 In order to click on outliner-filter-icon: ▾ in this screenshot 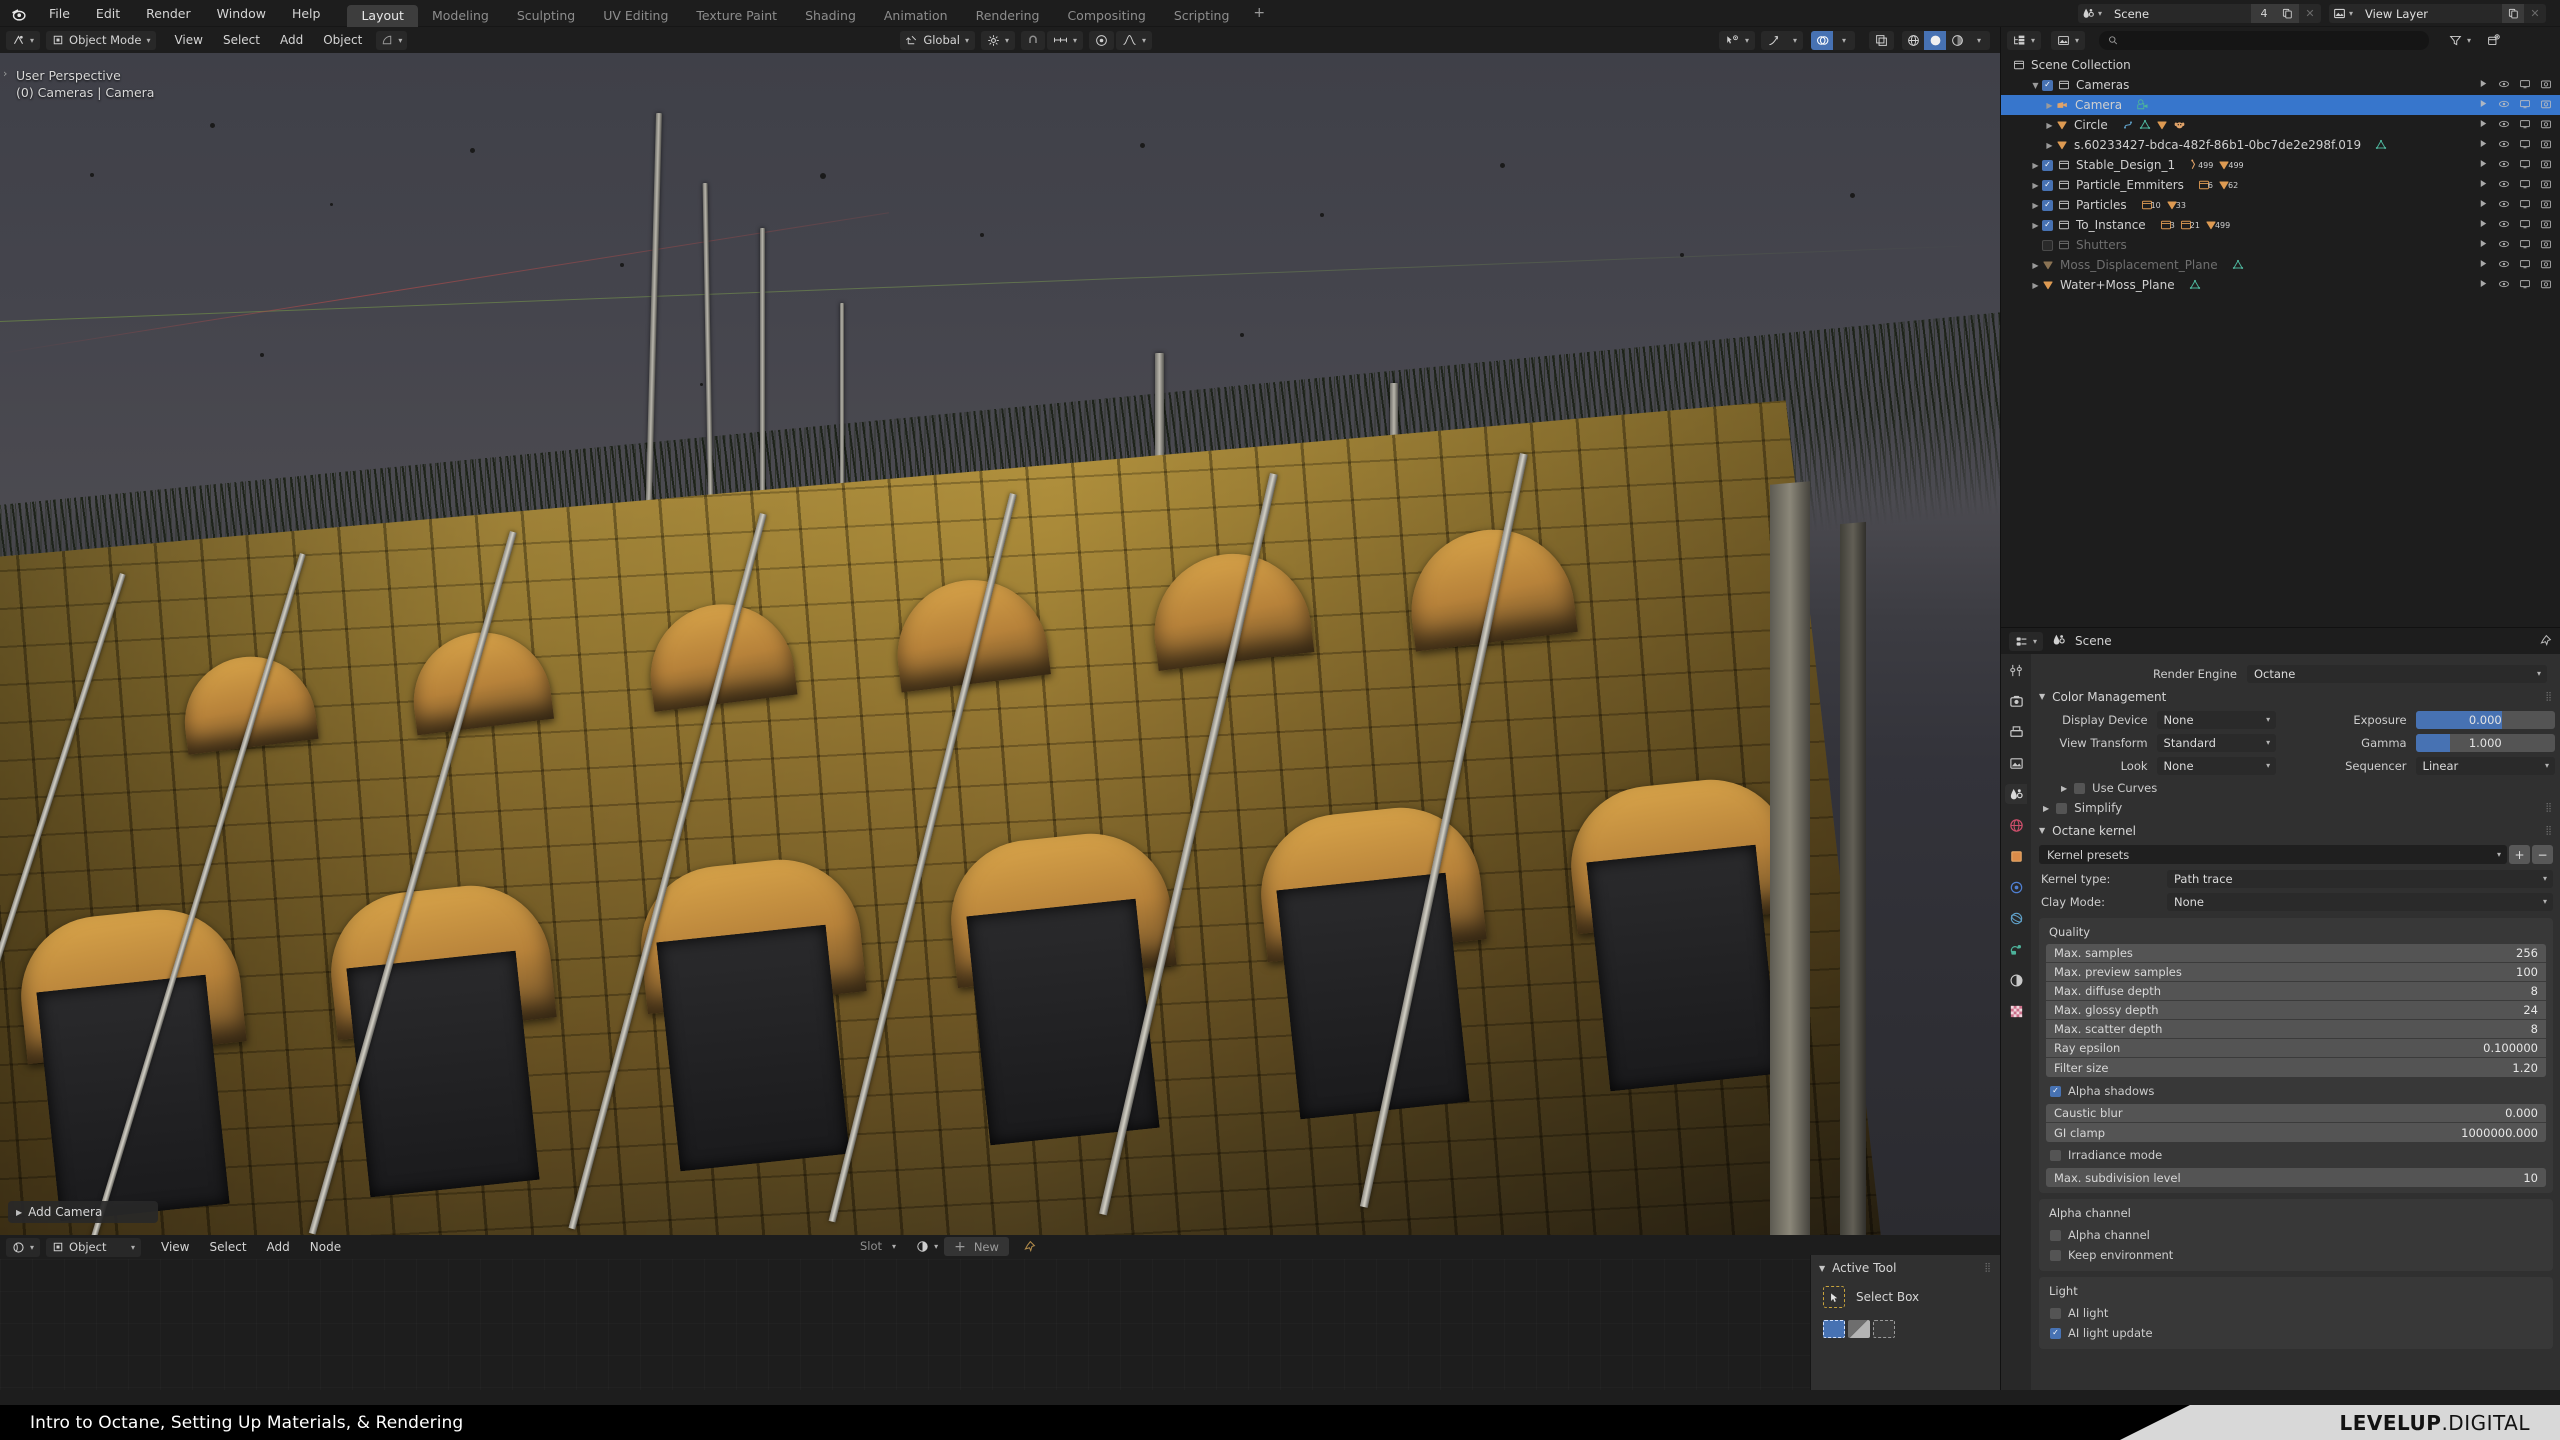, I will do `click(2460, 40)`.